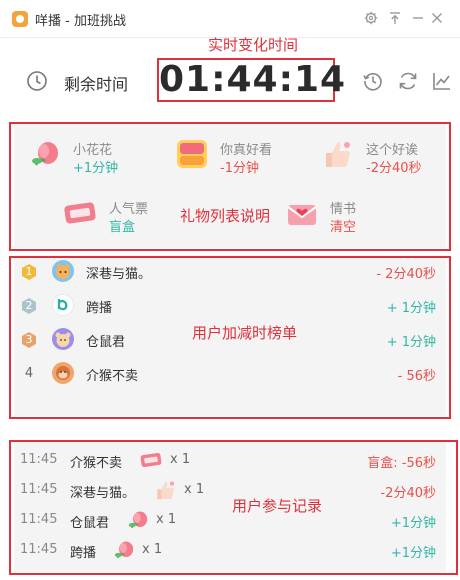 The image size is (460, 580). Describe the element at coordinates (83, 553) in the screenshot. I see `record-user: 跨播` at that location.